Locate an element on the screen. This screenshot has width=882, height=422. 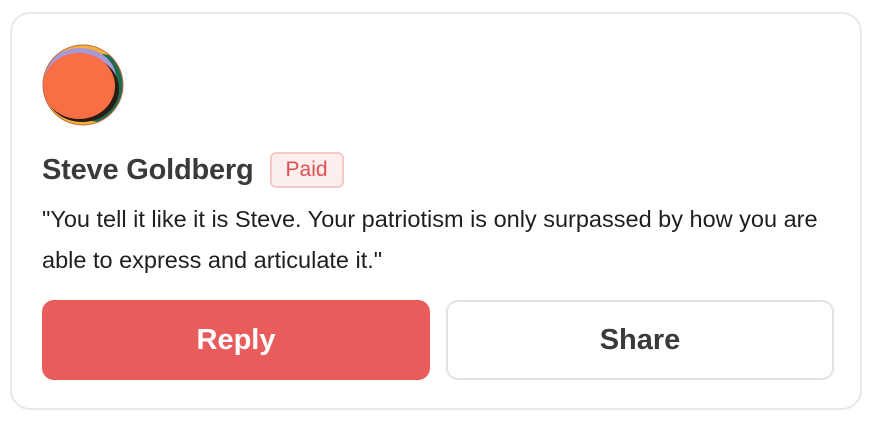
avatar-icon is located at coordinates (83, 85).